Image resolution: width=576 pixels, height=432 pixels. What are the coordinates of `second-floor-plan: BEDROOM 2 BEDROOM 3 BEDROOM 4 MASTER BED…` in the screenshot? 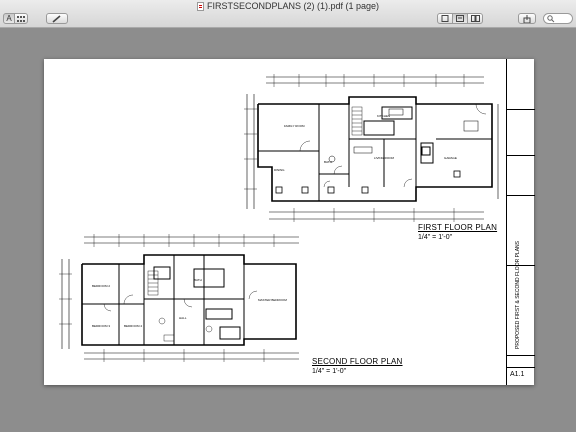 It's located at (179, 298).